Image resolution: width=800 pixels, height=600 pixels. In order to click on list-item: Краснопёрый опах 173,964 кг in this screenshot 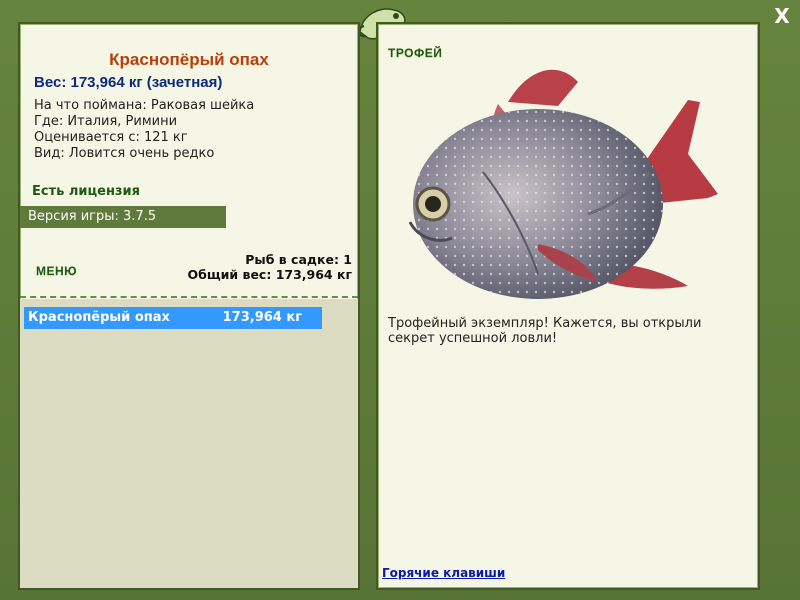, I will do `click(173, 318)`.